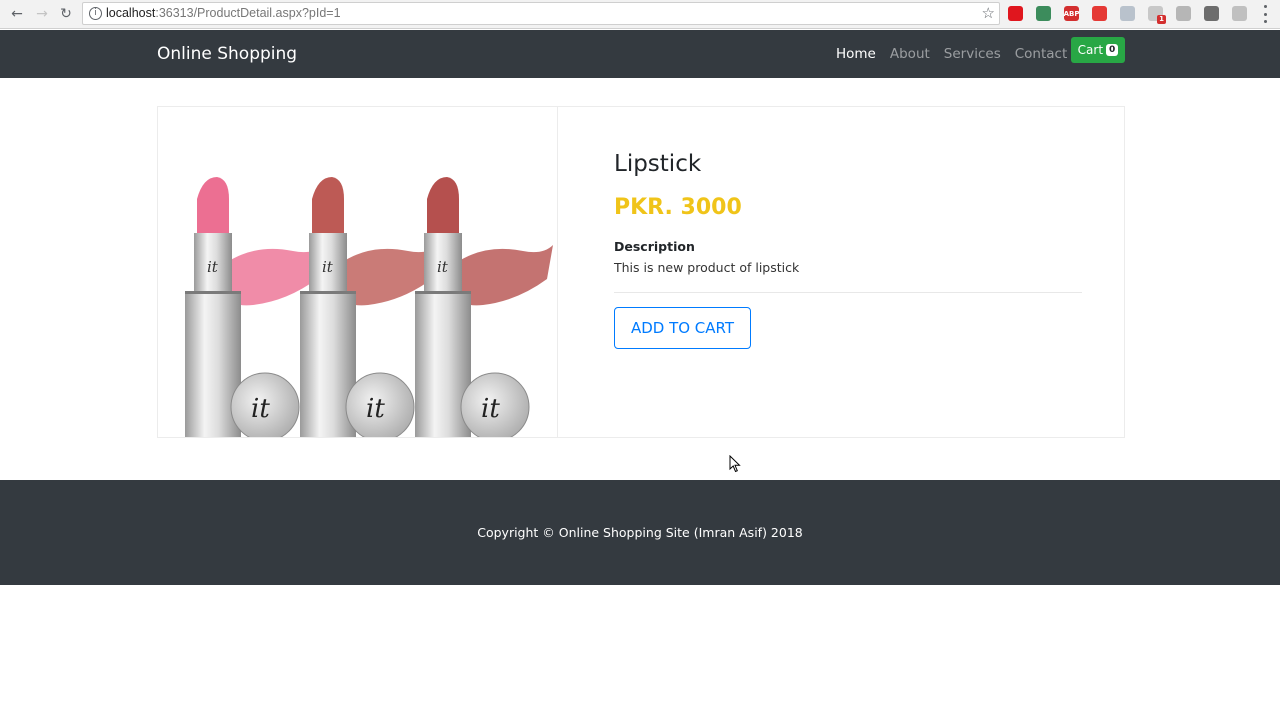 This screenshot has width=1280, height=720. What do you see at coordinates (1157, 15) in the screenshot?
I see `extension-badge-icon: 1` at bounding box center [1157, 15].